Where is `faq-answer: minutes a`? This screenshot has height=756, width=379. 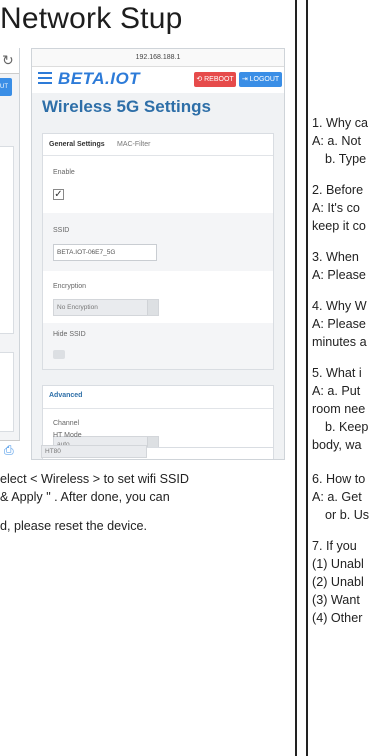
faq-answer: minutes a is located at coordinates (339, 342).